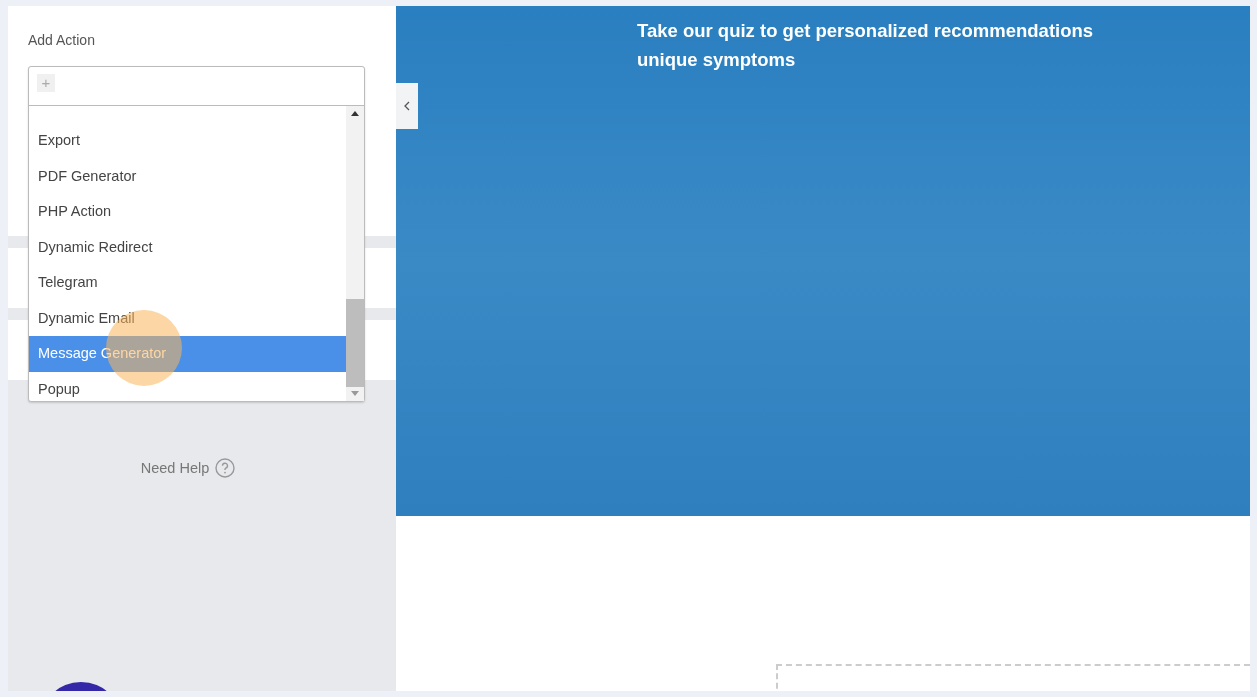  What do you see at coordinates (187, 283) in the screenshot?
I see `dropdown-option: Telegram` at bounding box center [187, 283].